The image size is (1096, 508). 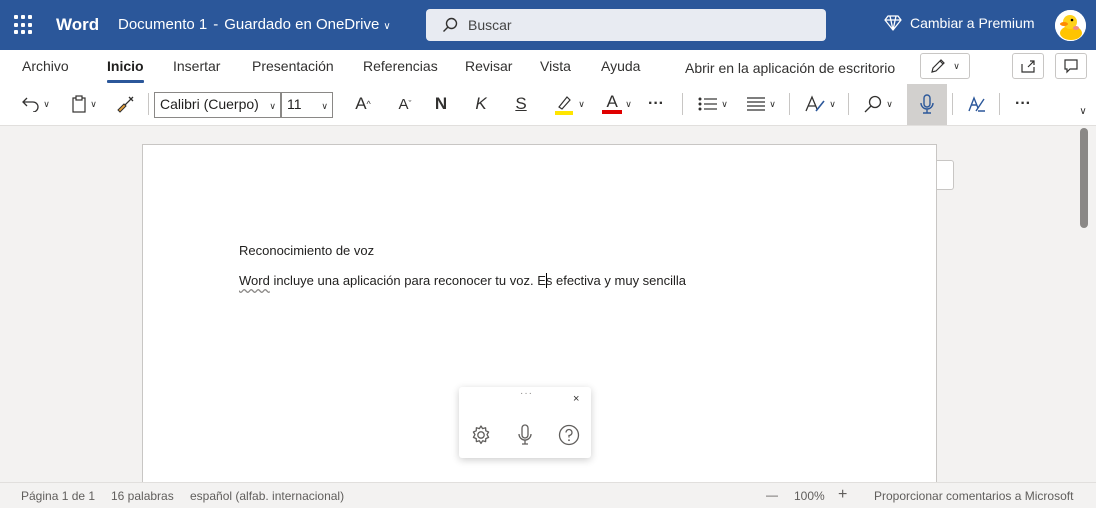 What do you see at coordinates (24, 25) in the screenshot?
I see `app-launcher-icon` at bounding box center [24, 25].